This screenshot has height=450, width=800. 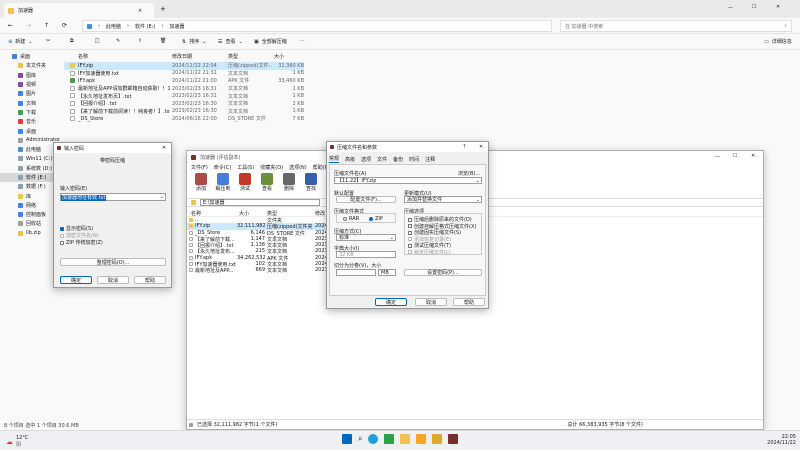 I want to click on file-row: 【回报介绍】.txt 2023/02/23 16:30 文本文档 2 KB, so click(x=184, y=104).